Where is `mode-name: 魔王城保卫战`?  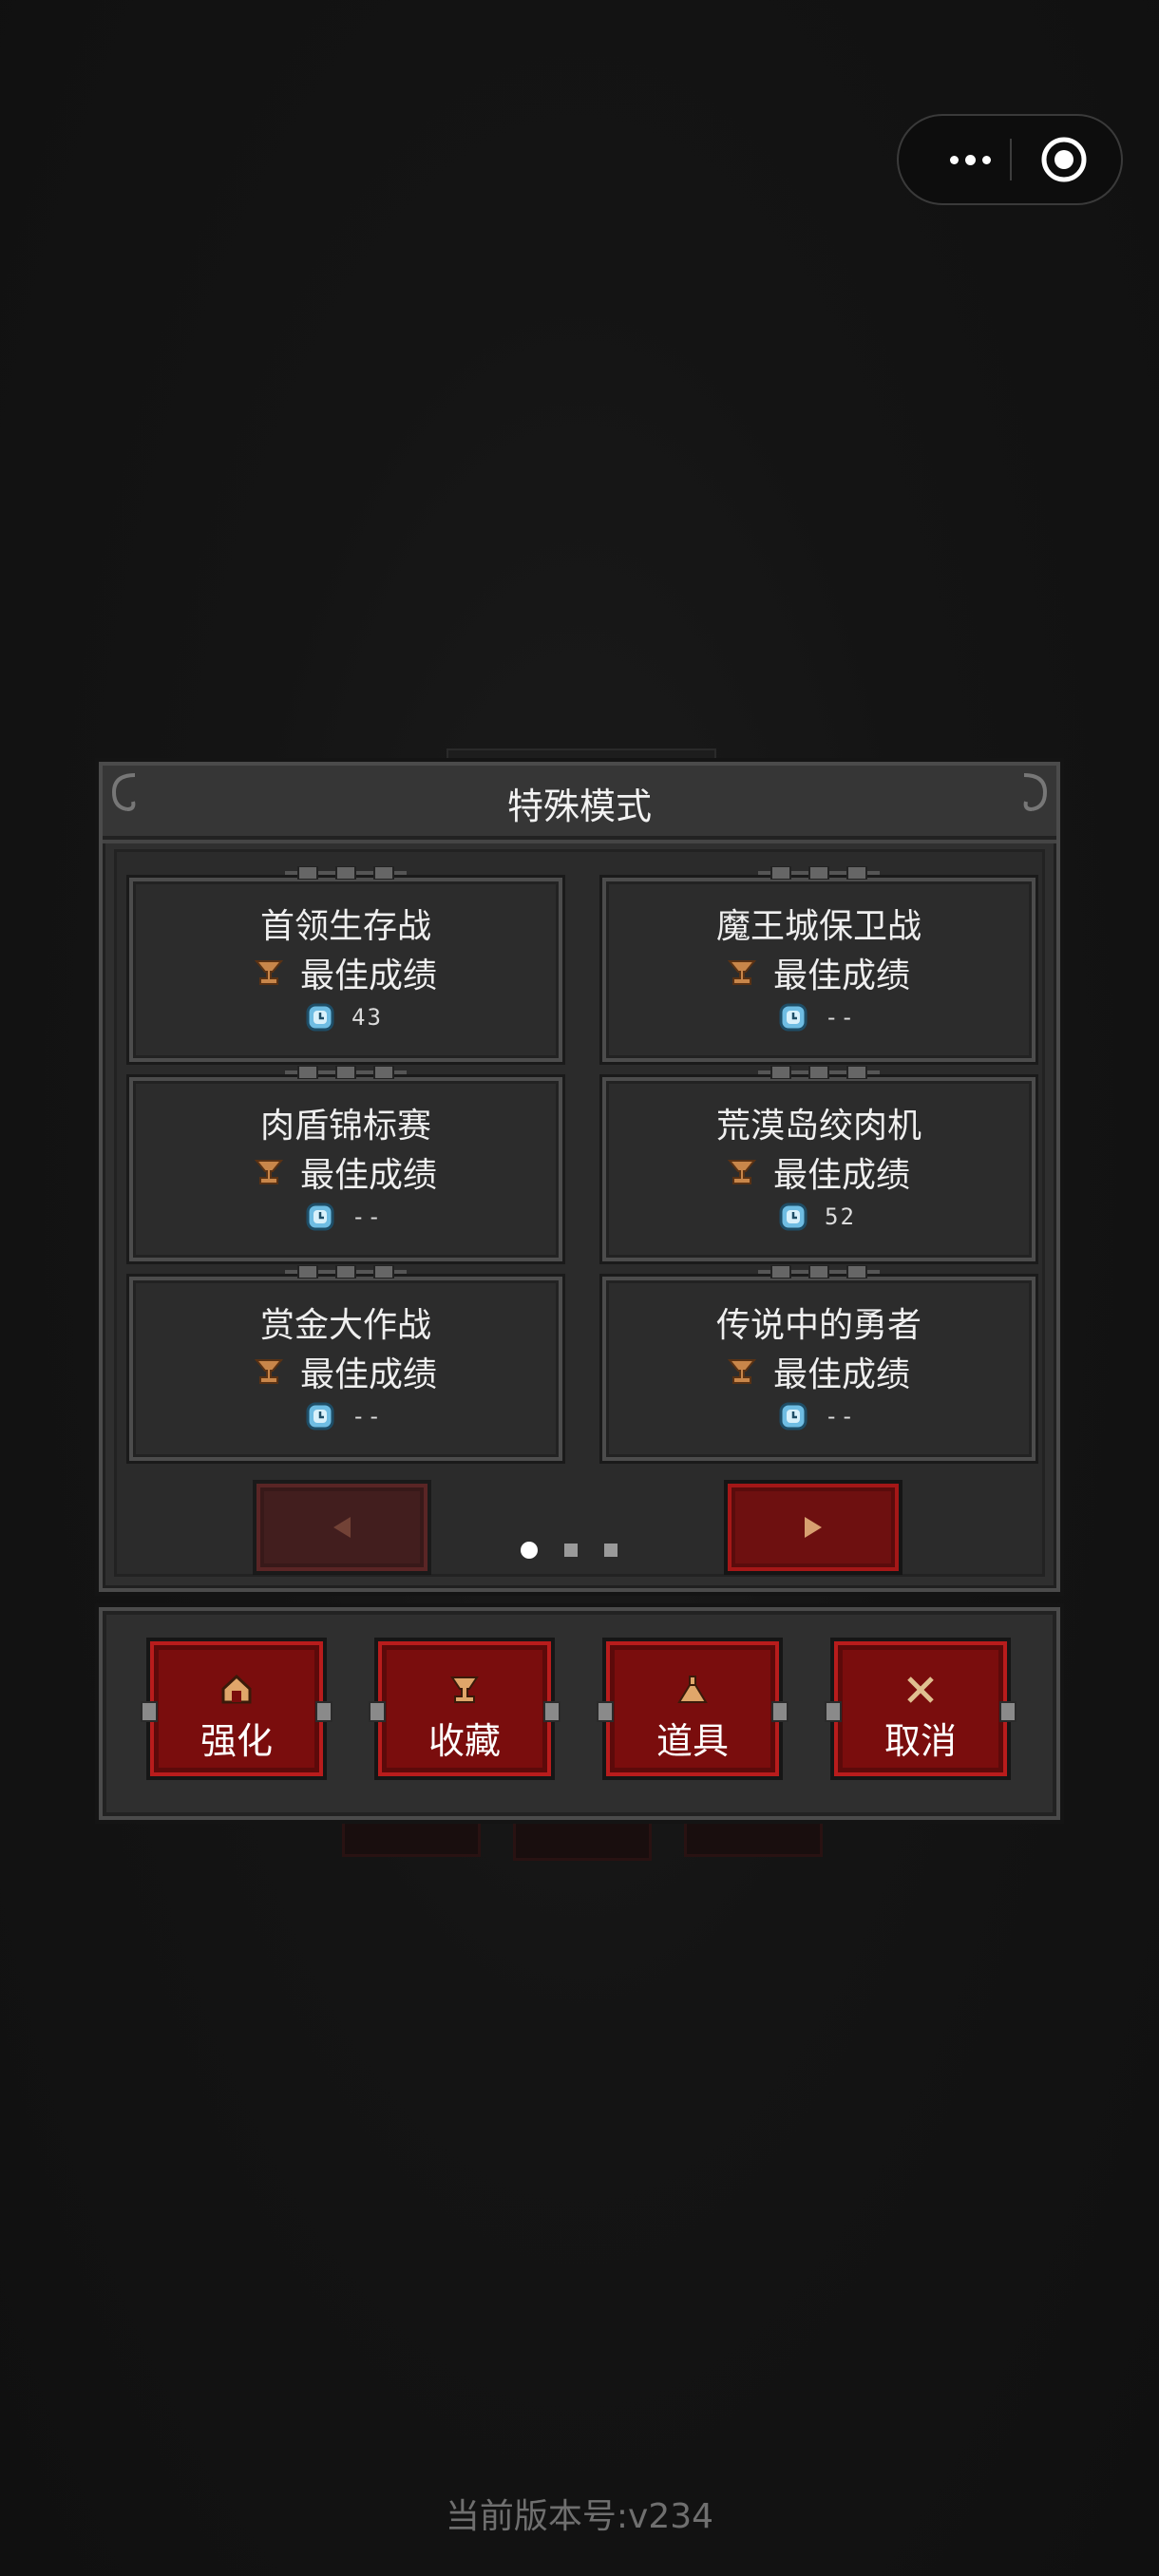 mode-name: 魔王城保卫战 is located at coordinates (818, 926).